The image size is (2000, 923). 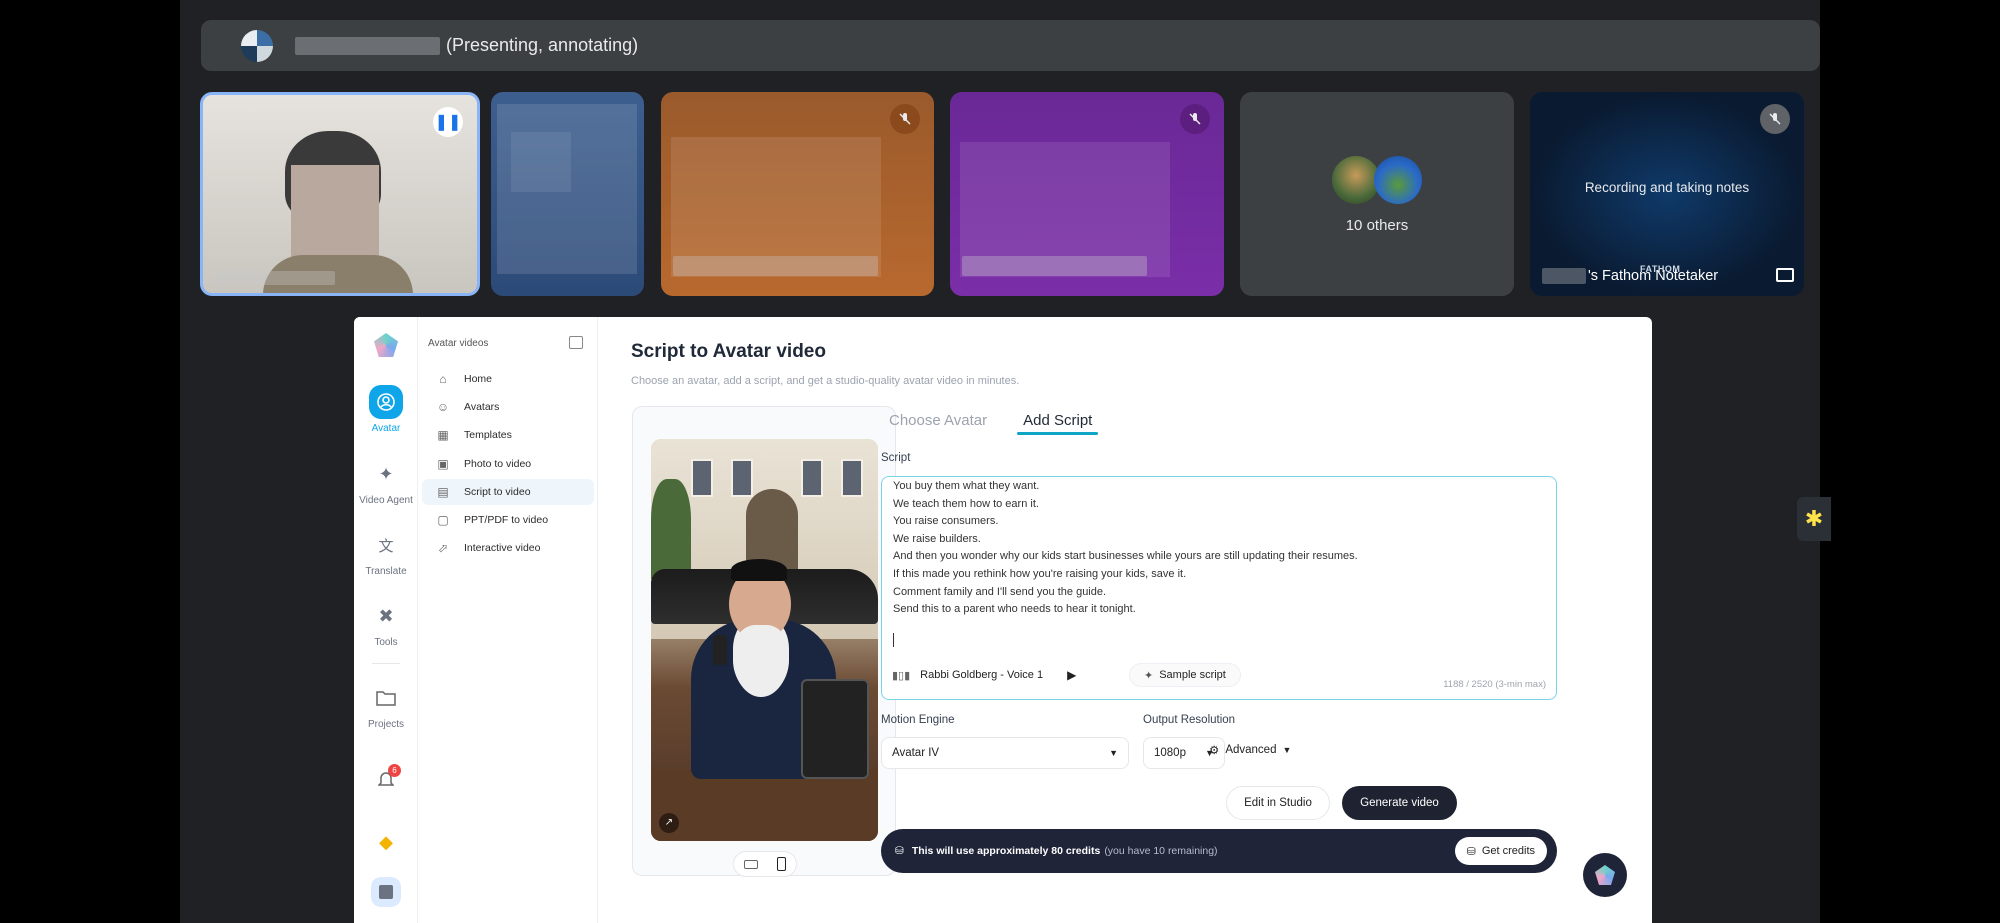 I want to click on sidebar-item-avatars: ☺ Avatars, so click(x=508, y=407).